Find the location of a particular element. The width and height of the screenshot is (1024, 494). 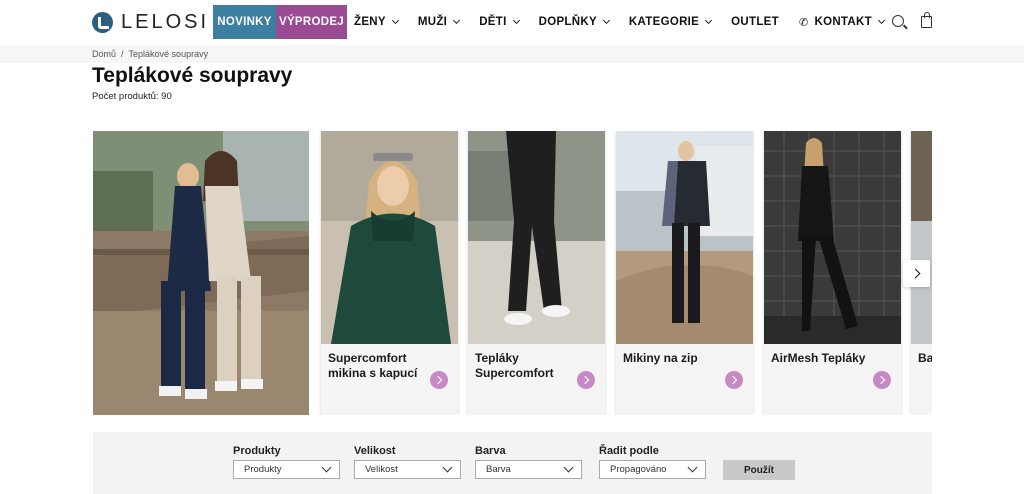

filter-color: Barva Barva is located at coordinates (528, 462).